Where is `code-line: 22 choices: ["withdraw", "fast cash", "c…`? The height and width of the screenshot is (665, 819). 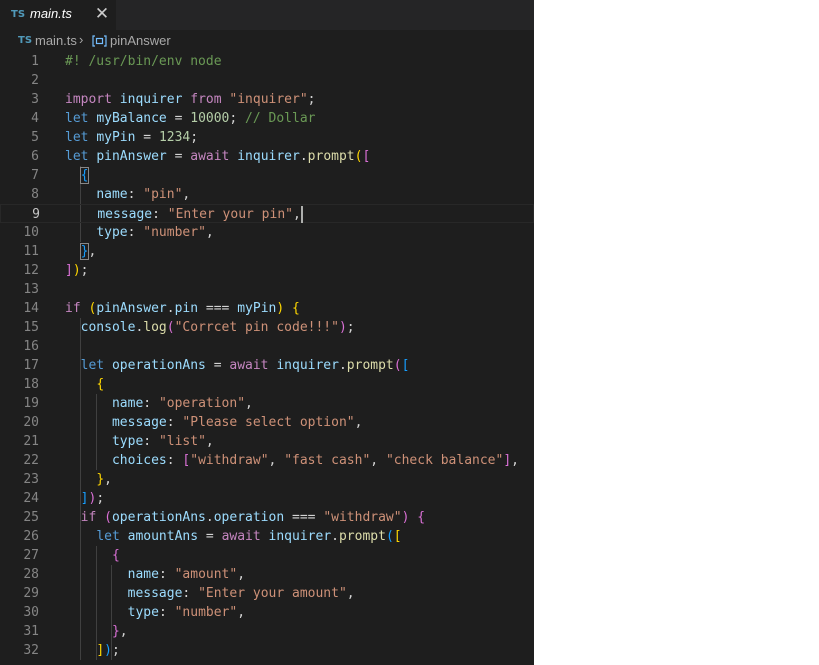 code-line: 22 choices: ["withdraw", "fast cash", "c… is located at coordinates (267, 460).